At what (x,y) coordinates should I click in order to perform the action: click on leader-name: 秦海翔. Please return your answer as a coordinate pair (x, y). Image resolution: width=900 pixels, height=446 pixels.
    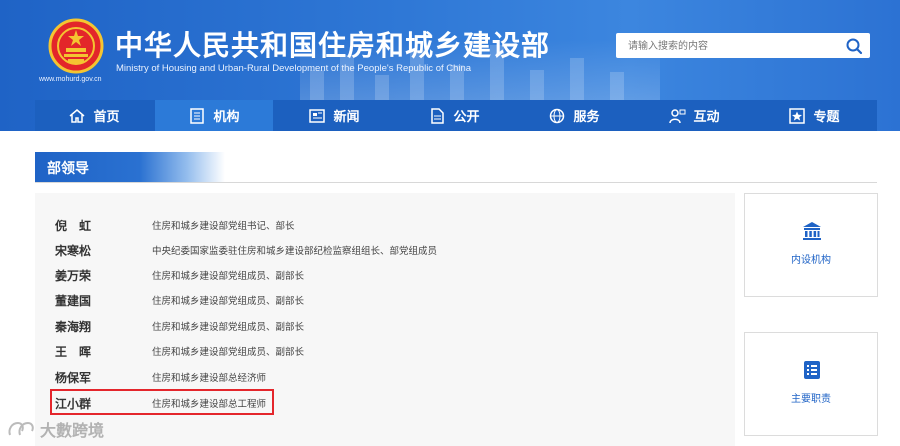
    Looking at the image, I should click on (73, 326).